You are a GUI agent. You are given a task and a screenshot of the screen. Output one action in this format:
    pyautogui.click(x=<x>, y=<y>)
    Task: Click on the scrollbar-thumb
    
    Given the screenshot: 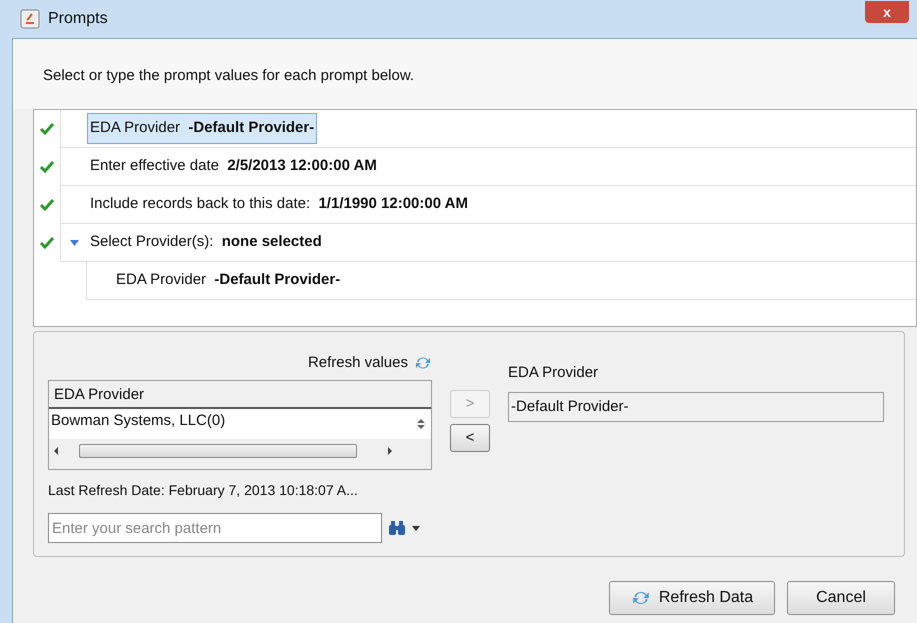 What is the action you would take?
    pyautogui.click(x=218, y=451)
    